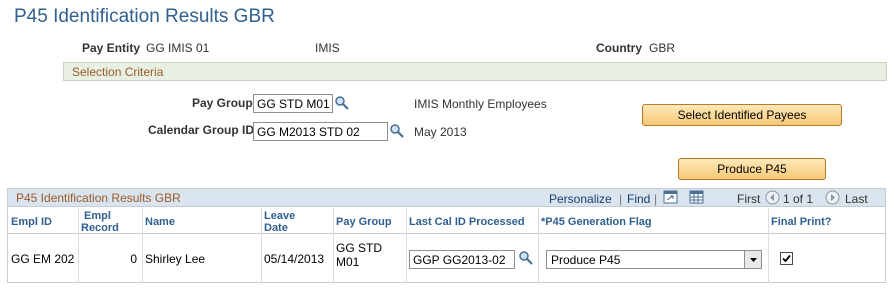 This screenshot has width=895, height=289. Describe the element at coordinates (175, 259) in the screenshot. I see `cell-name: Shirley Lee` at that location.